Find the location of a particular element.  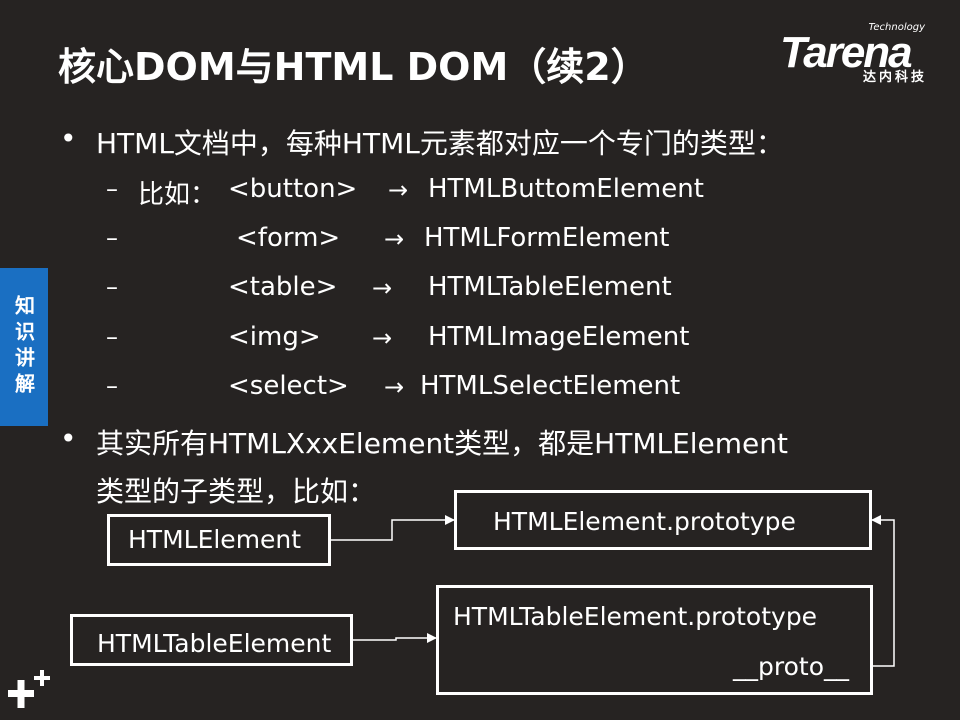

html-element-box: HTMLElement is located at coordinates (219, 540).